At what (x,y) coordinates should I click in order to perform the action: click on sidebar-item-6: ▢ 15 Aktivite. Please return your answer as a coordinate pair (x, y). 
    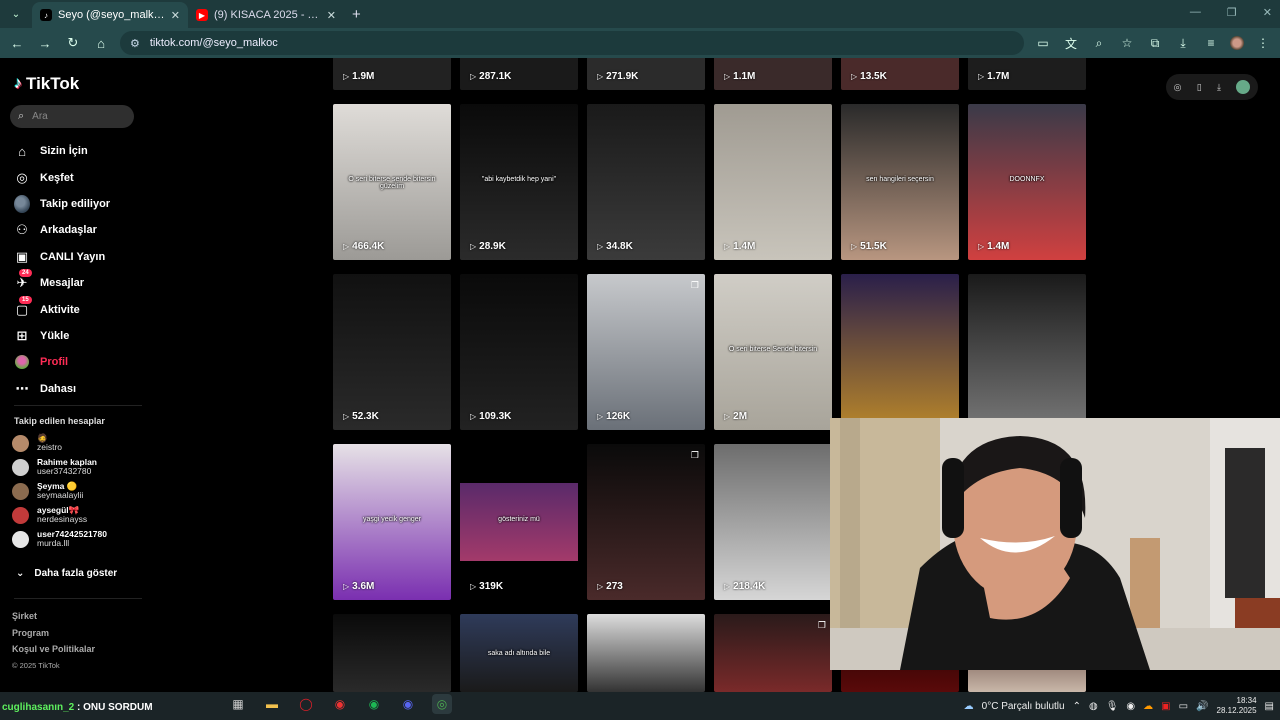
    Looking at the image, I should click on (74, 308).